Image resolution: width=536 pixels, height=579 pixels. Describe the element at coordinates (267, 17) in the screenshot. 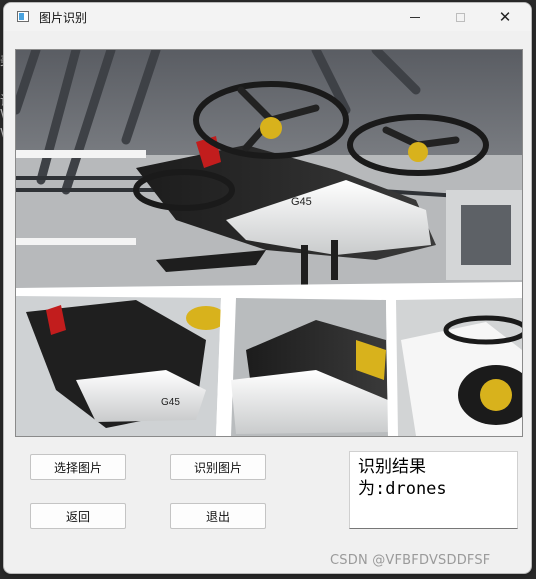

I see `title-bar: 图片识别 ✕` at that location.